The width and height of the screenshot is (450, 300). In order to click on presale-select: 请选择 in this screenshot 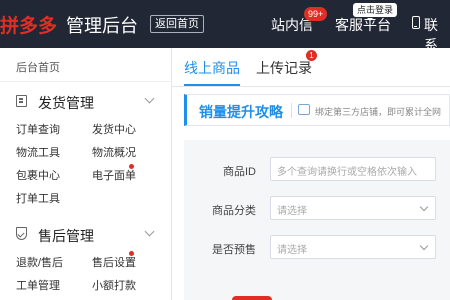, I will do `click(353, 247)`.